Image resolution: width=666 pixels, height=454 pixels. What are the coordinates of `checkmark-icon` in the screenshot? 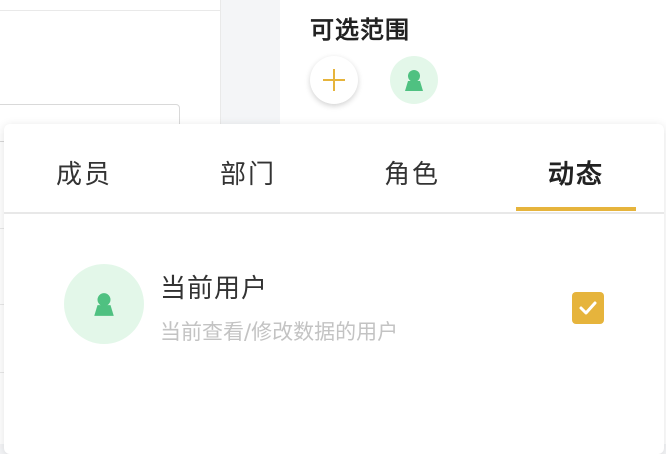 It's located at (588, 308).